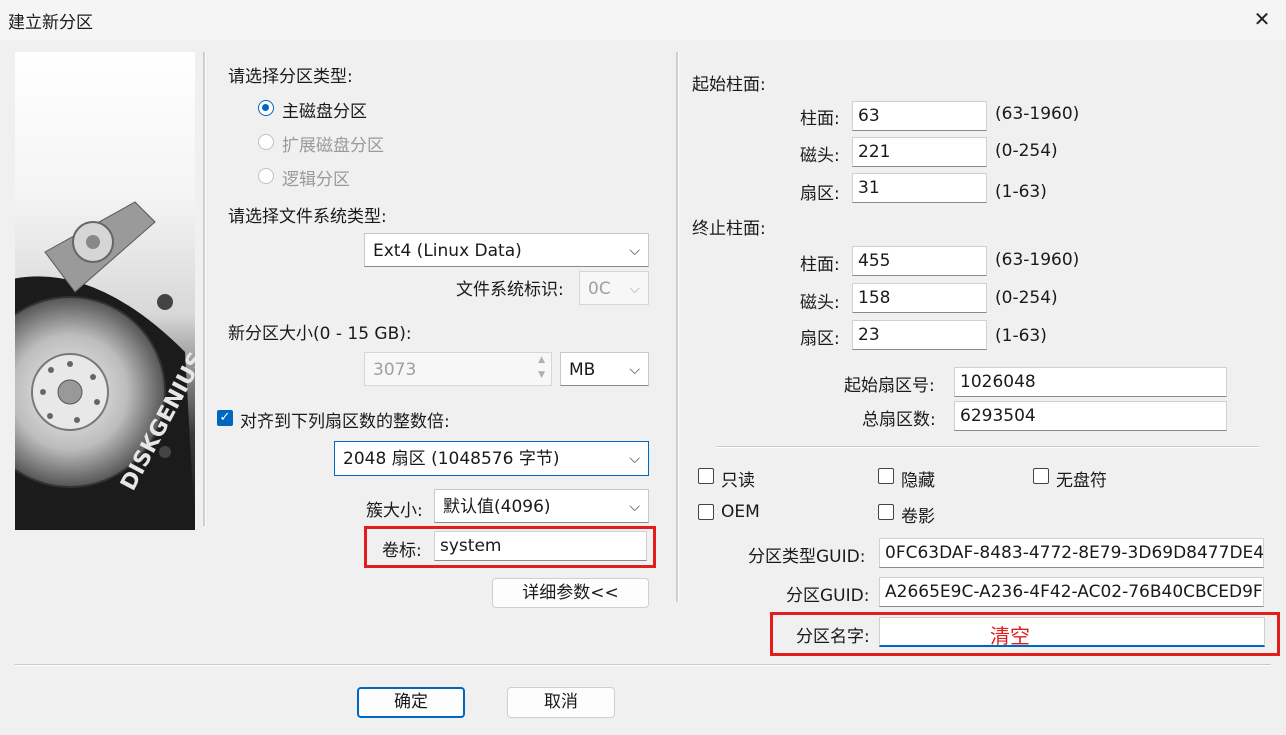 The width and height of the screenshot is (1286, 735). Describe the element at coordinates (395, 370) in the screenshot. I see `size-value: 3073` at that location.